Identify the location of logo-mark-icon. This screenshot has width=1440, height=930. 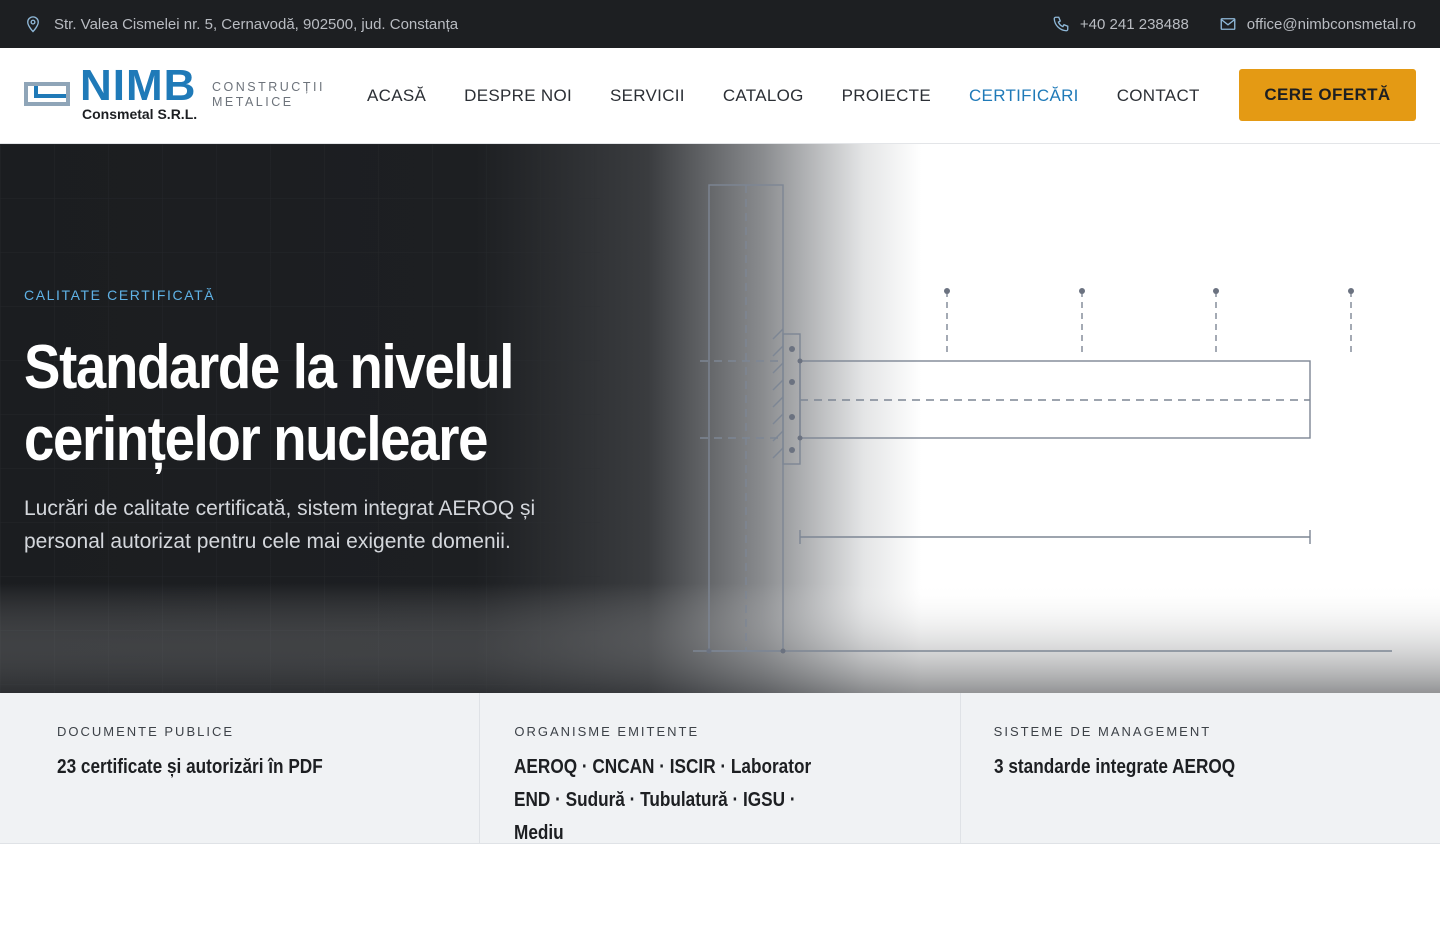
(47, 94).